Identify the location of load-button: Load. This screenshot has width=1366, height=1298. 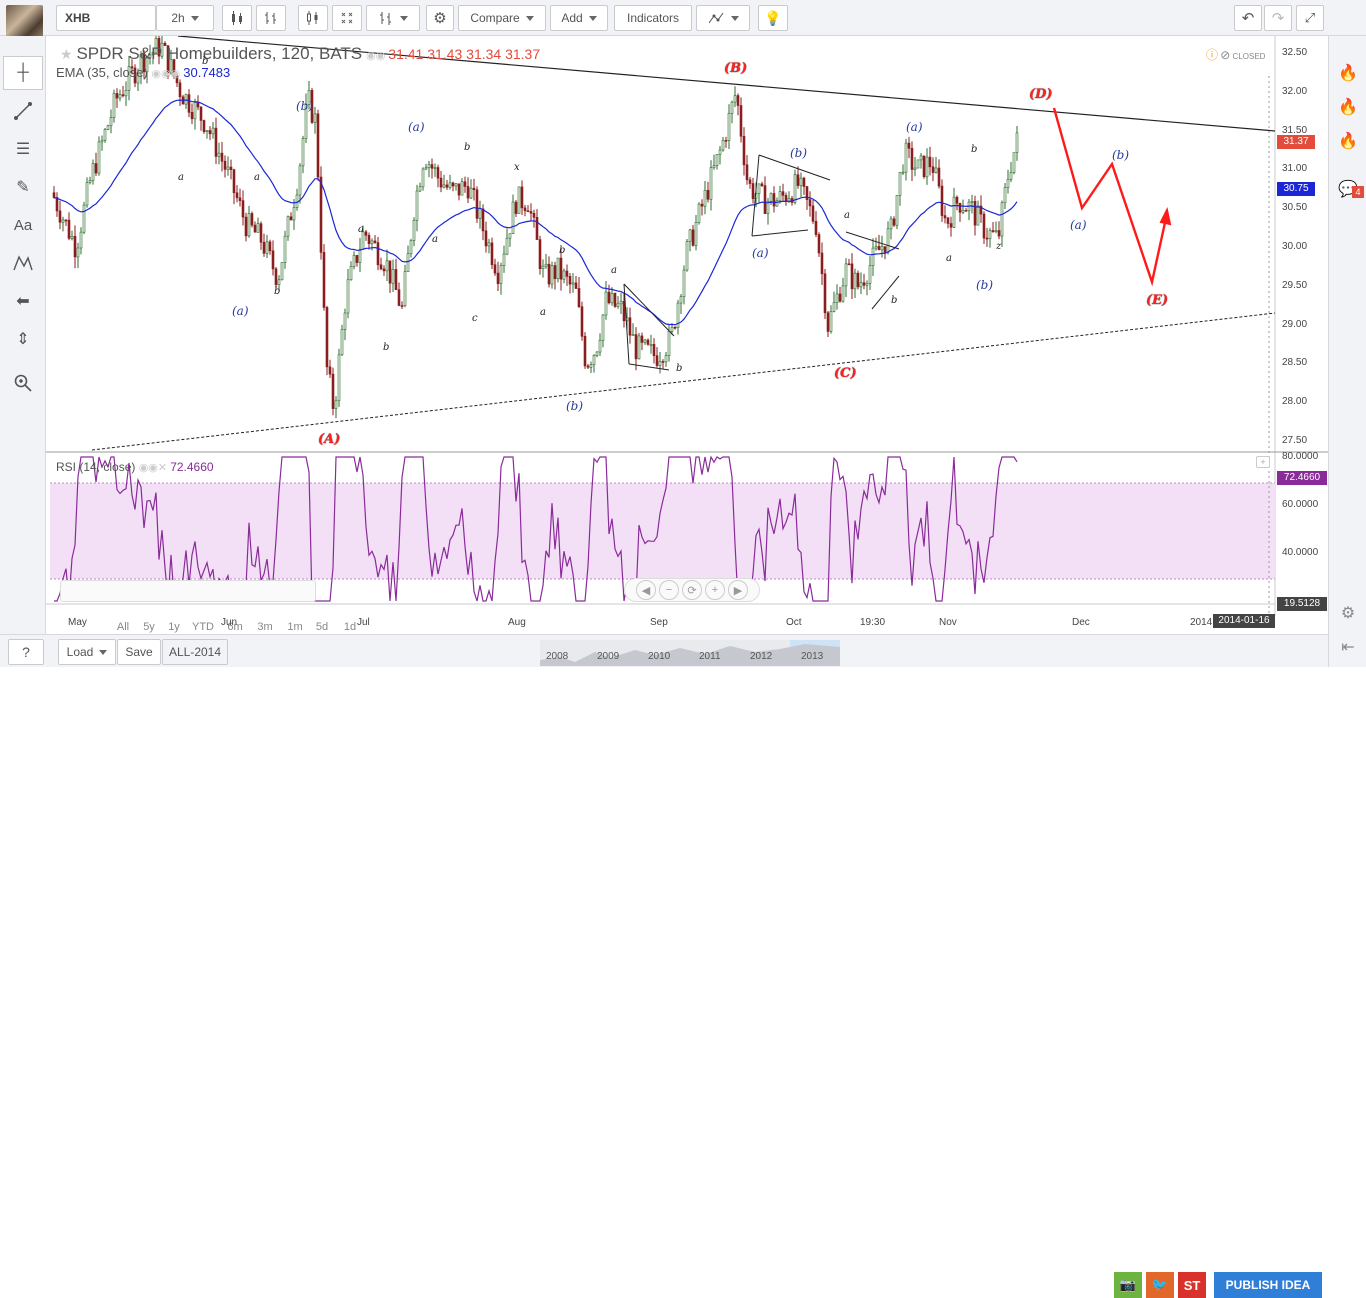
(87, 652).